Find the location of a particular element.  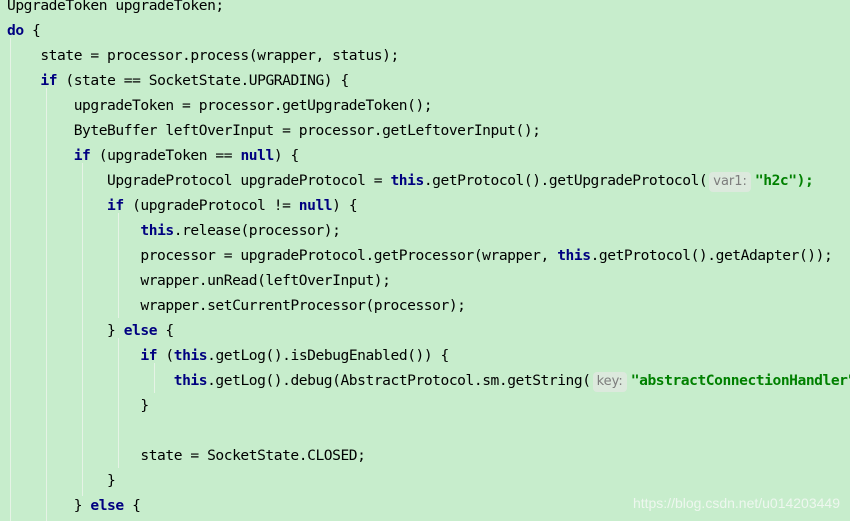

code-line: this.release(processor); is located at coordinates (174, 230).